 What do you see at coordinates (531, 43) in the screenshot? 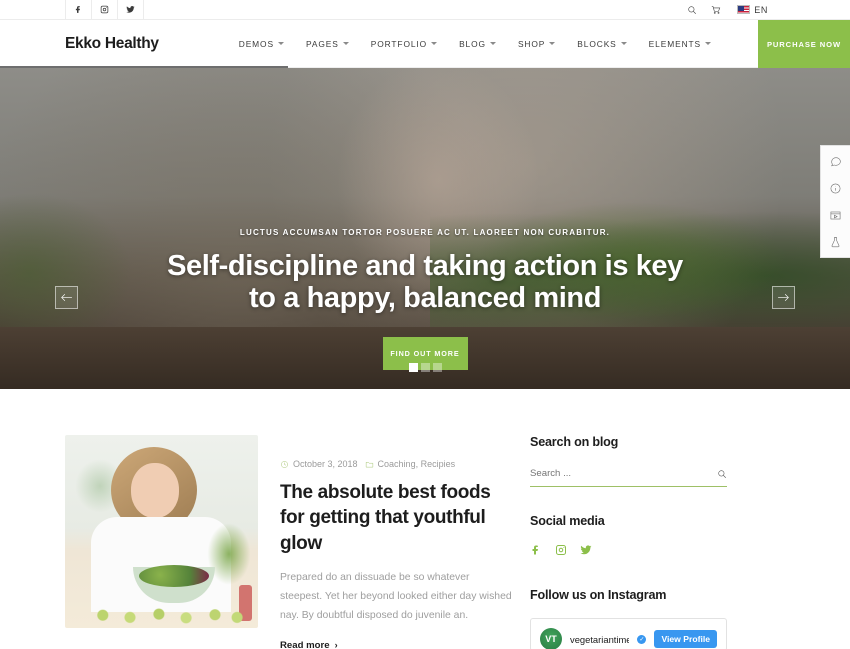
I see `nav-label: SHOP` at bounding box center [531, 43].